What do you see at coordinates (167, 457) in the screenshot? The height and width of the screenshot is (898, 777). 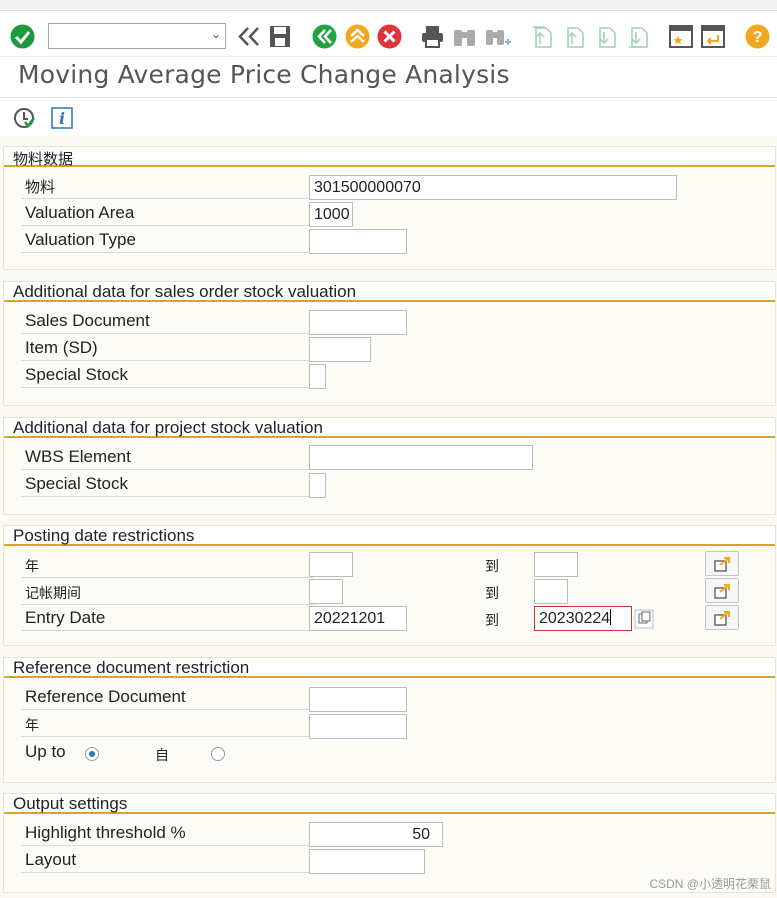 I see `row-wbs-element: WBS Element` at bounding box center [167, 457].